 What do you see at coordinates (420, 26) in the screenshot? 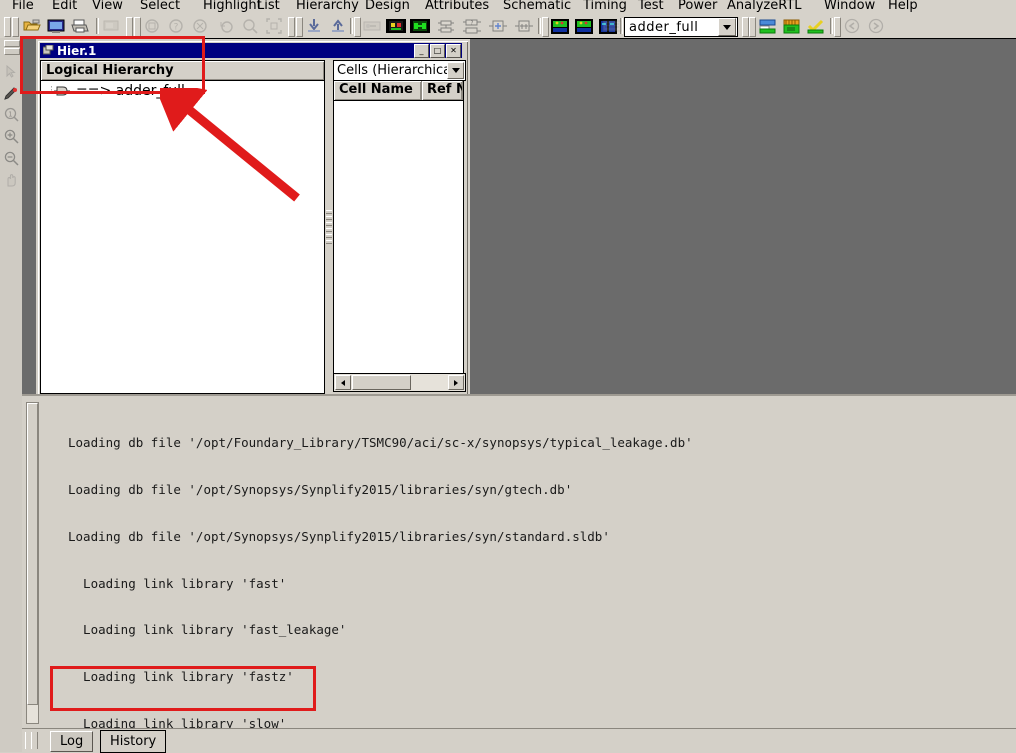
I see `check-design-icon` at bounding box center [420, 26].